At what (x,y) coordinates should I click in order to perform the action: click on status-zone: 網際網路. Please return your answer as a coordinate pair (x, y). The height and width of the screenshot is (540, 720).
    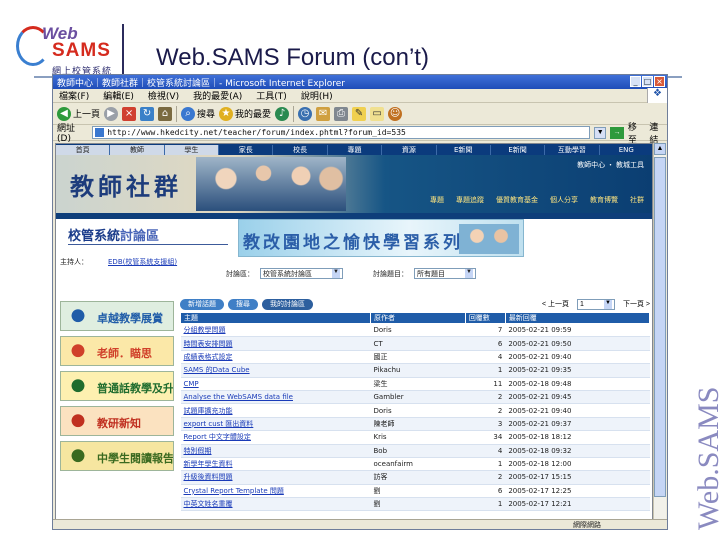
    Looking at the image, I should click on (587, 525).